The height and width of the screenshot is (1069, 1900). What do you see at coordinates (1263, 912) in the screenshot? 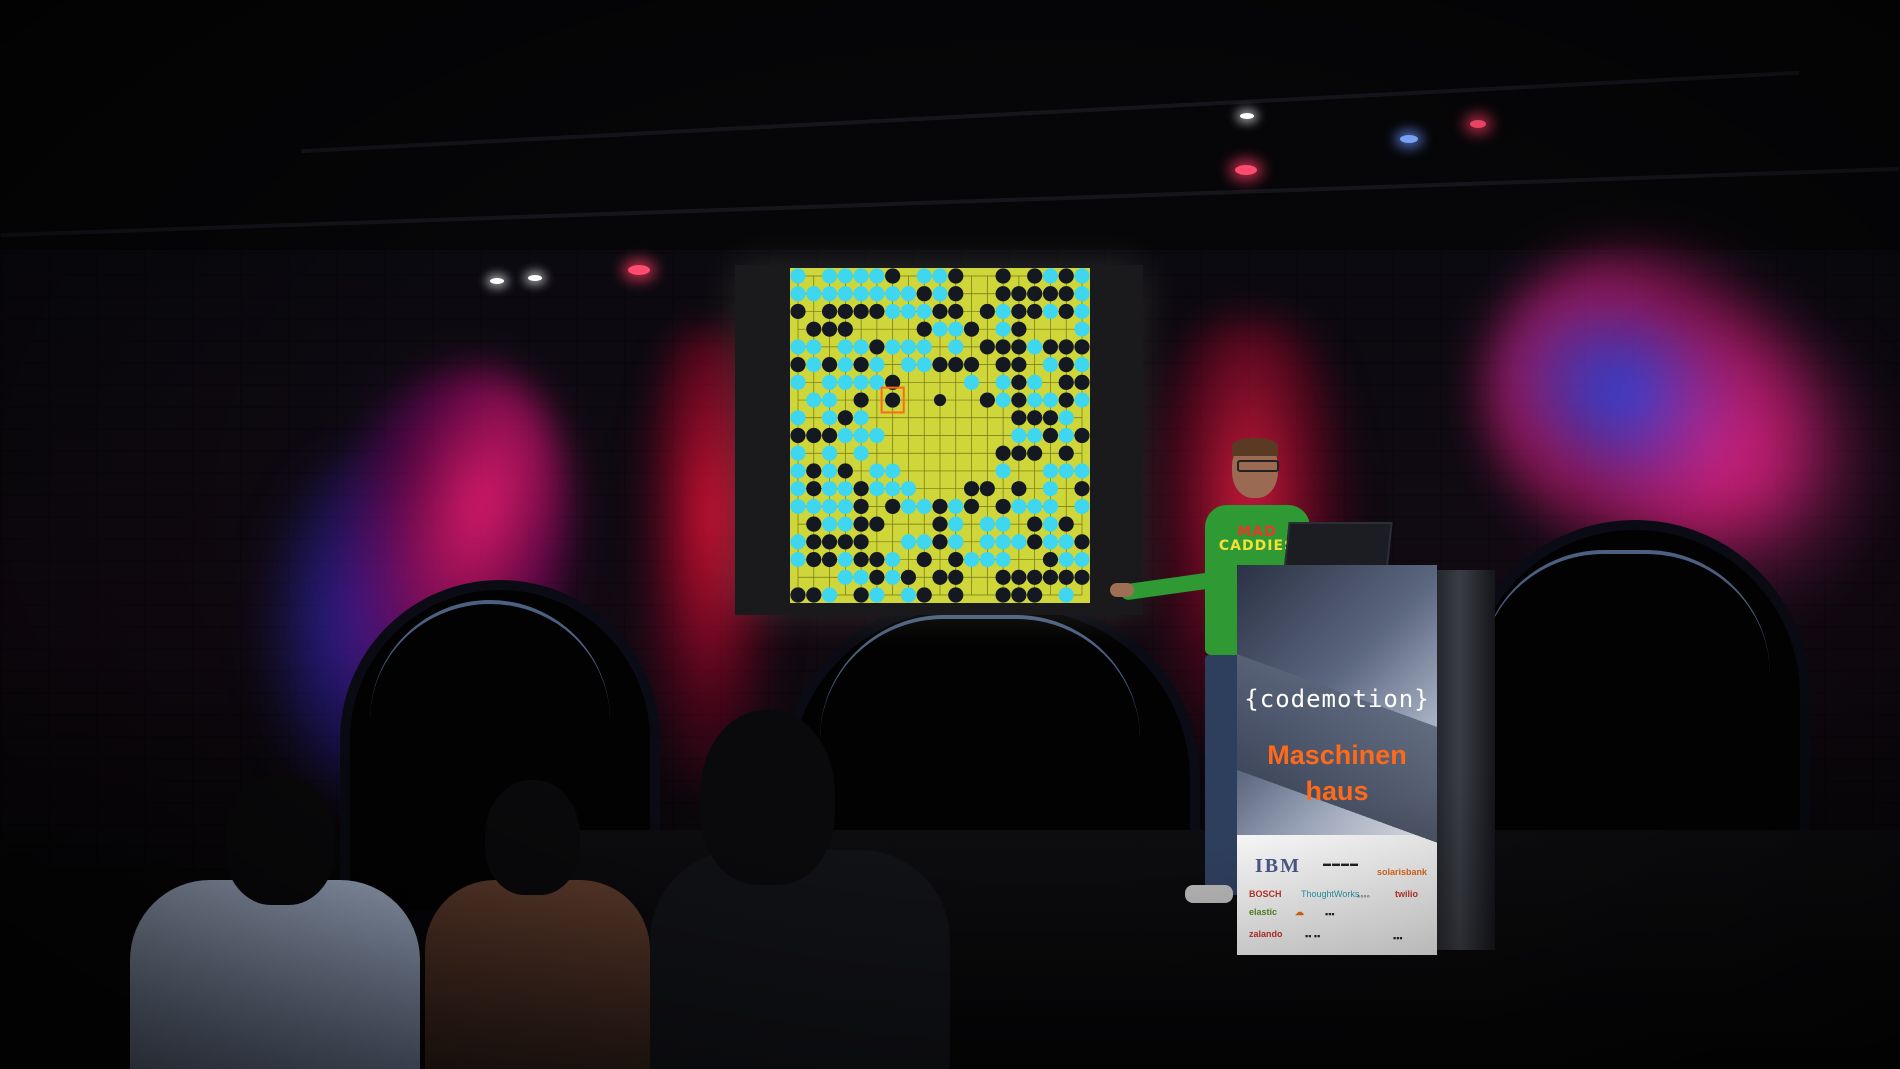
I see `sponsor-elastic-logo: elastic` at bounding box center [1263, 912].